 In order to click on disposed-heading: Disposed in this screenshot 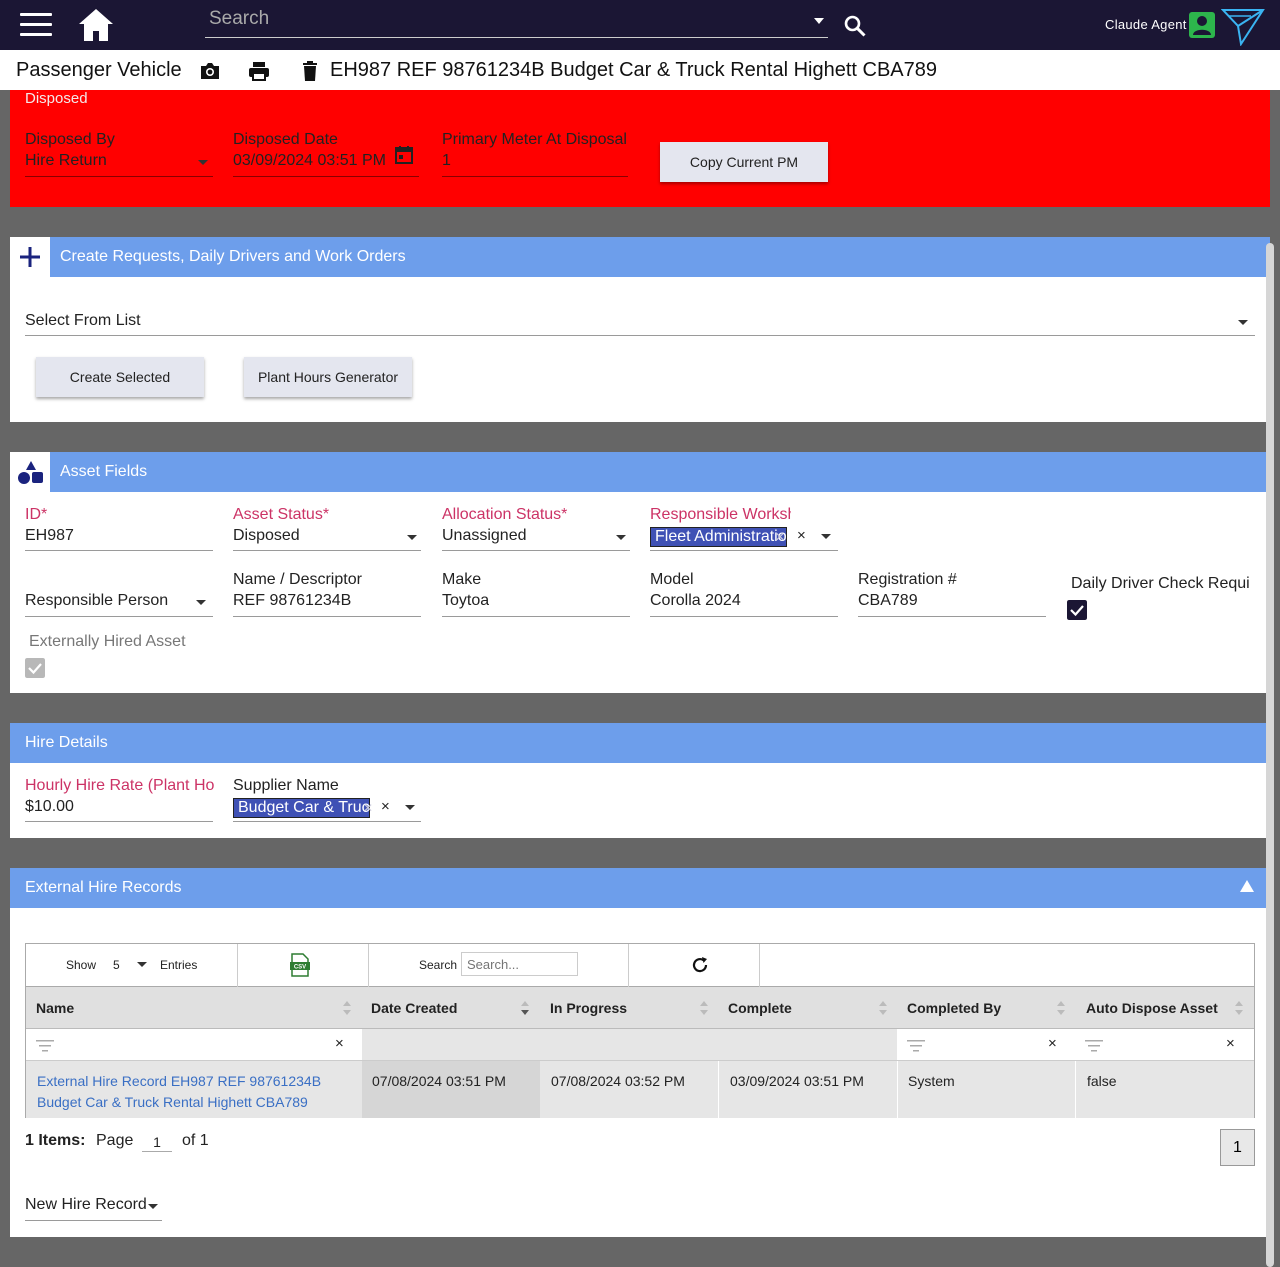, I will do `click(56, 98)`.